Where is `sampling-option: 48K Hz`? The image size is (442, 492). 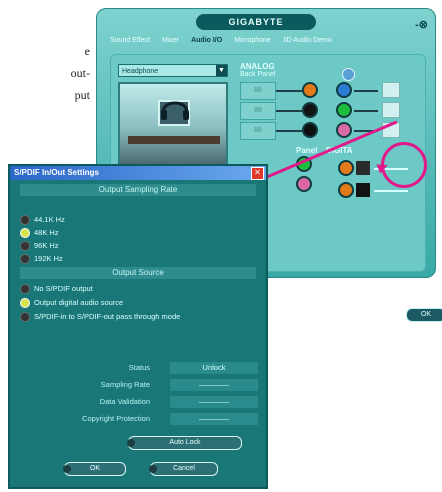
sampling-option: 48K Hz is located at coordinates (39, 233).